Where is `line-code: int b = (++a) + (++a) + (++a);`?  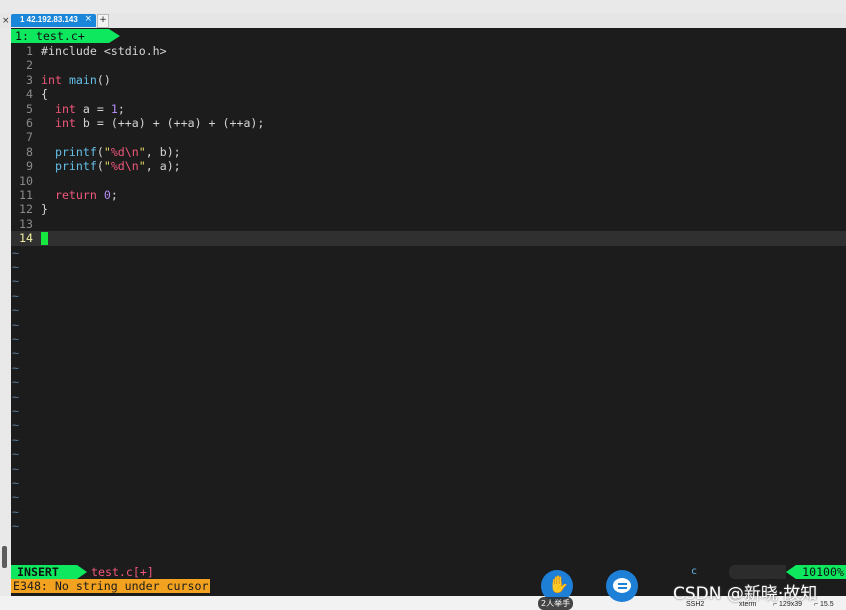 line-code: int b = (++a) + (++a) + (++a); is located at coordinates (152, 123).